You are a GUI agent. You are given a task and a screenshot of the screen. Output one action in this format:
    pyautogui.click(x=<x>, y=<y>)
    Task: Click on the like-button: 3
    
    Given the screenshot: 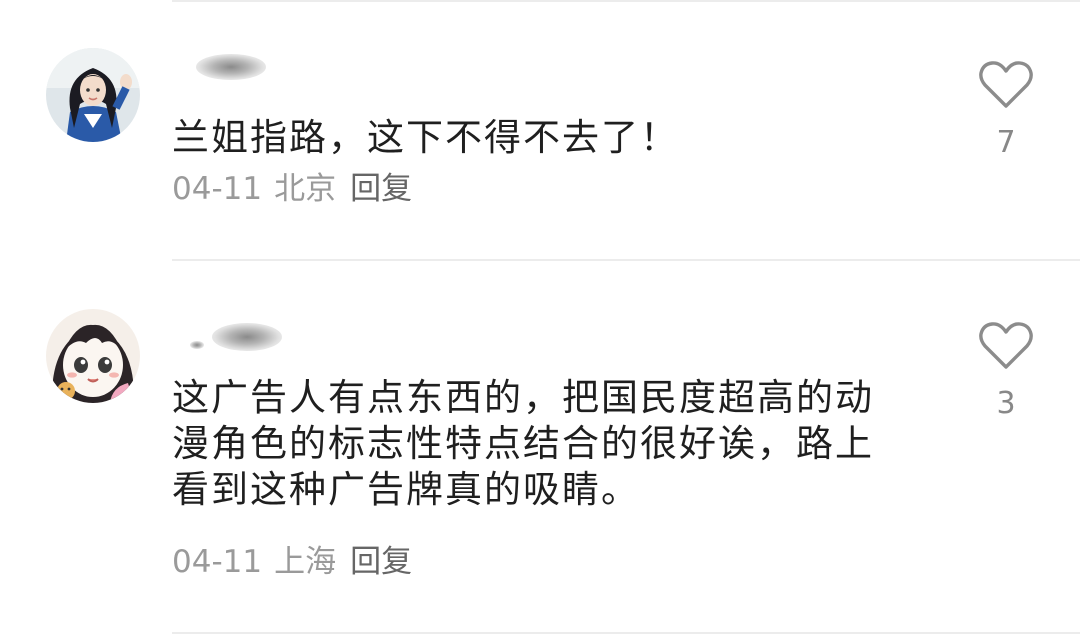 What is the action you would take?
    pyautogui.click(x=1006, y=371)
    